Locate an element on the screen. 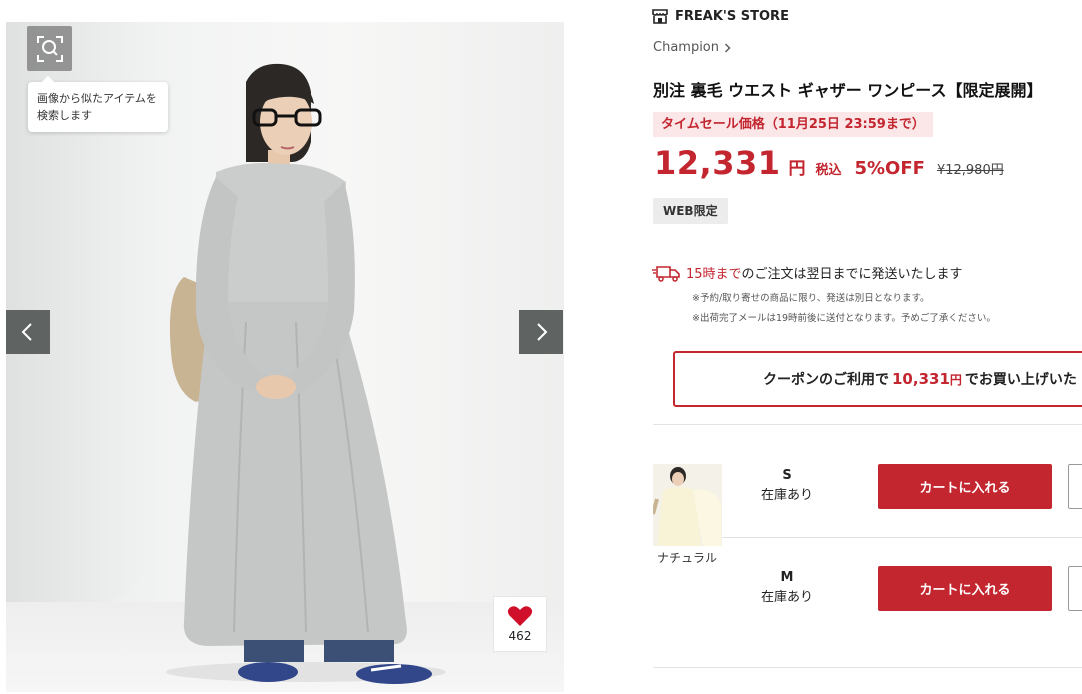 Image resolution: width=1082 pixels, height=694 pixels. store-name: FREAK'S STORE is located at coordinates (732, 16).